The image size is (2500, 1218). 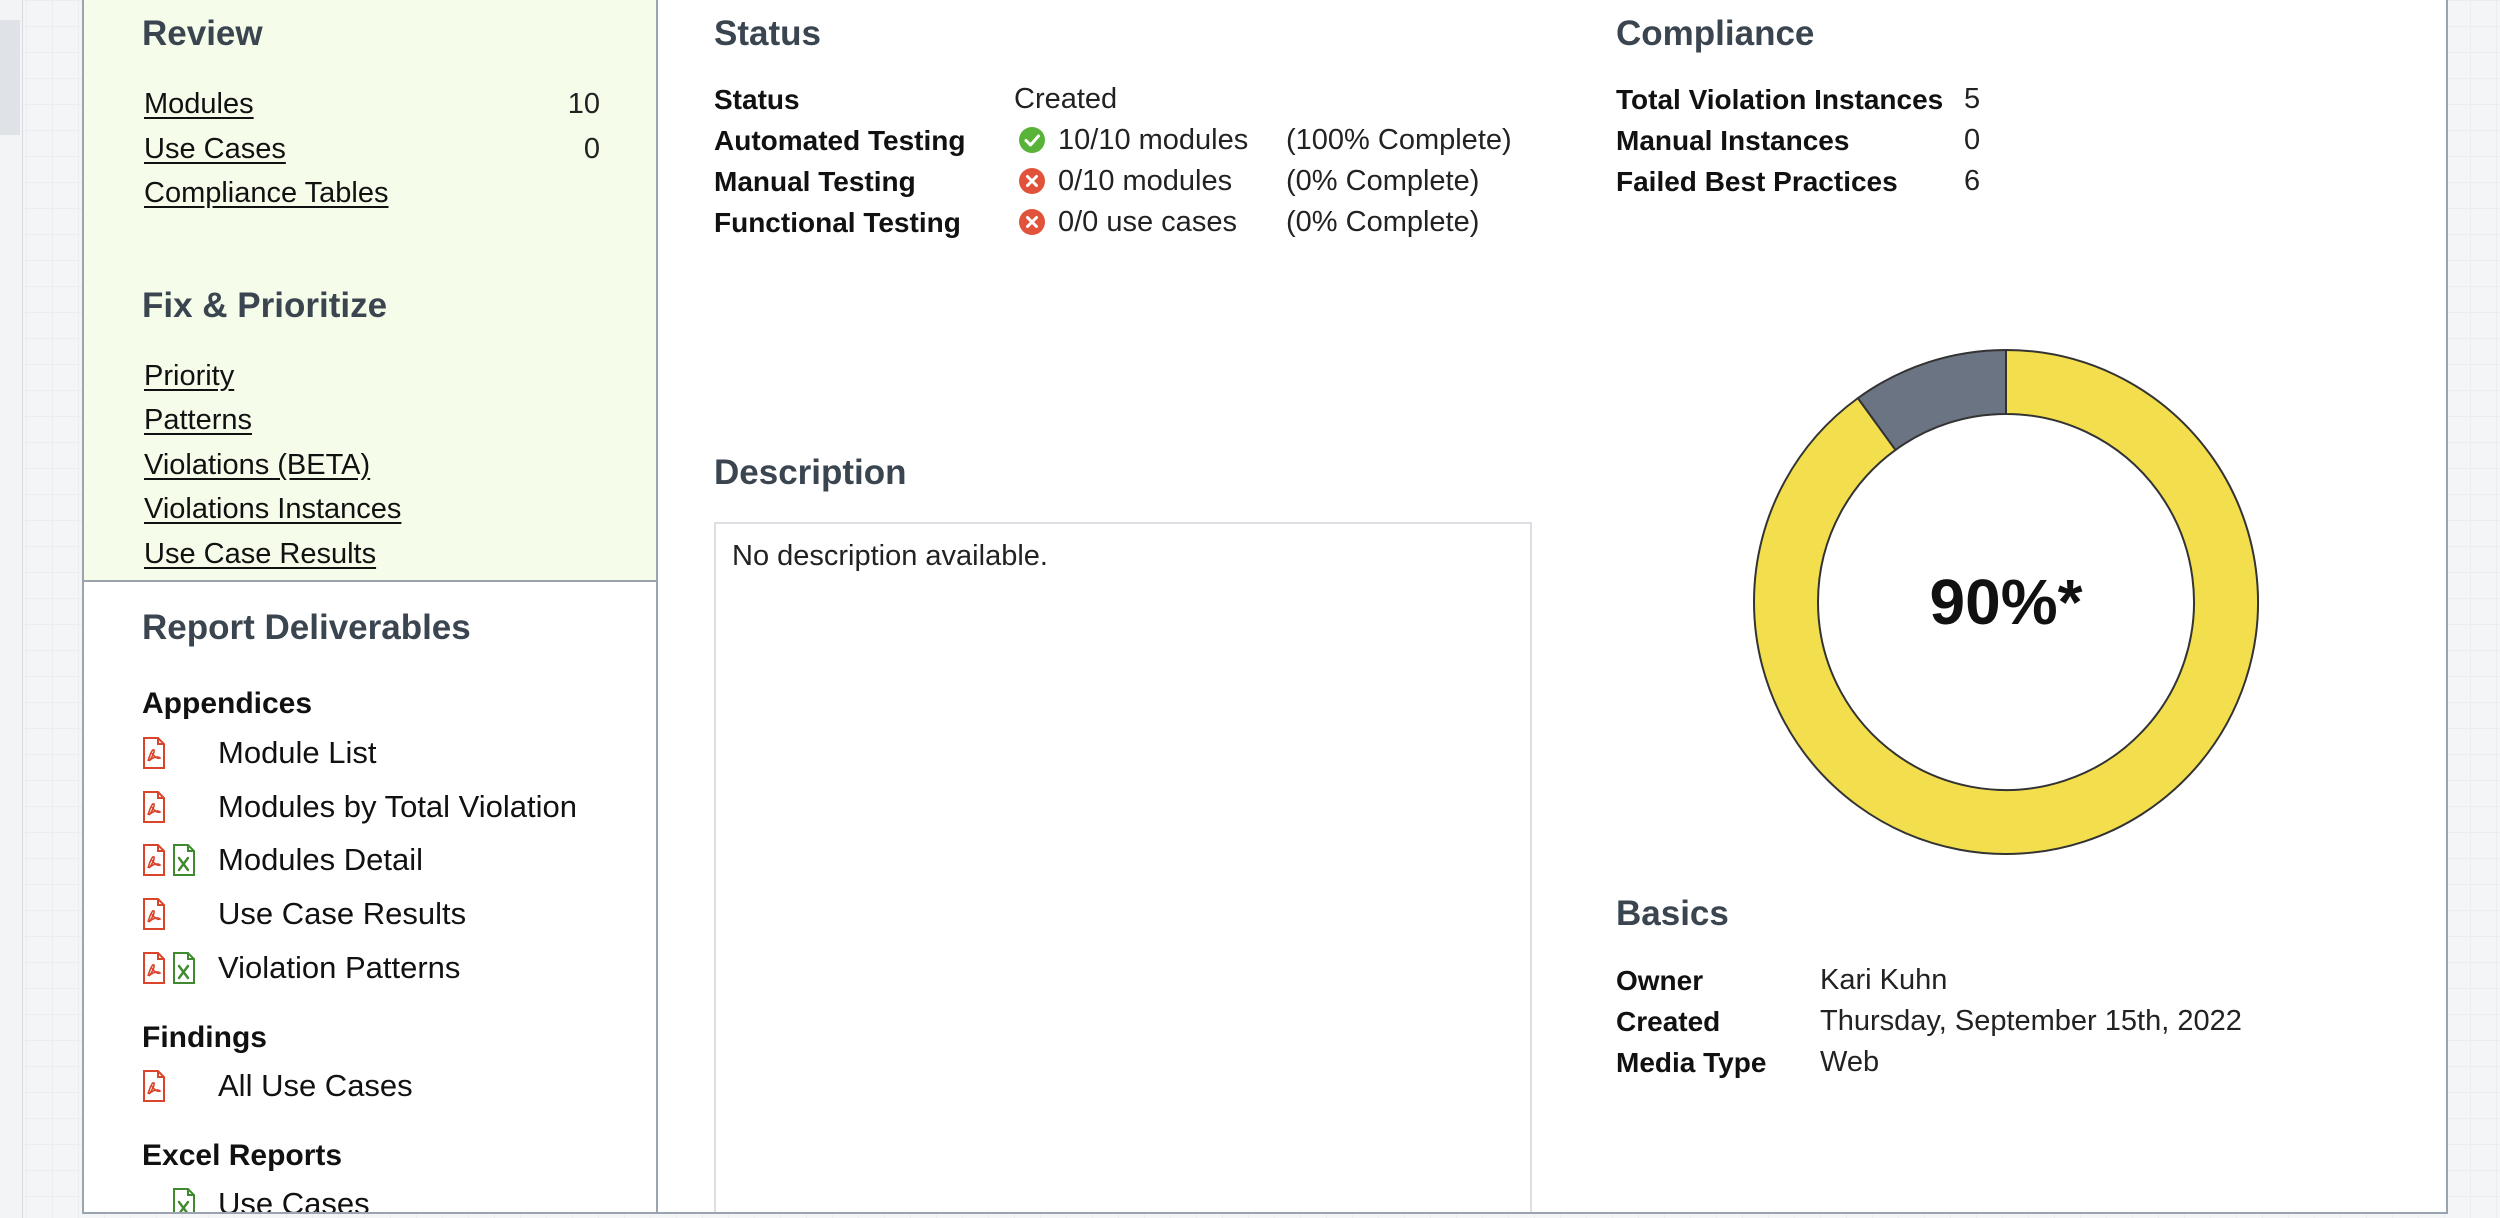 What do you see at coordinates (1147, 222) in the screenshot?
I see `functional-testing-value: 0/0 use cases` at bounding box center [1147, 222].